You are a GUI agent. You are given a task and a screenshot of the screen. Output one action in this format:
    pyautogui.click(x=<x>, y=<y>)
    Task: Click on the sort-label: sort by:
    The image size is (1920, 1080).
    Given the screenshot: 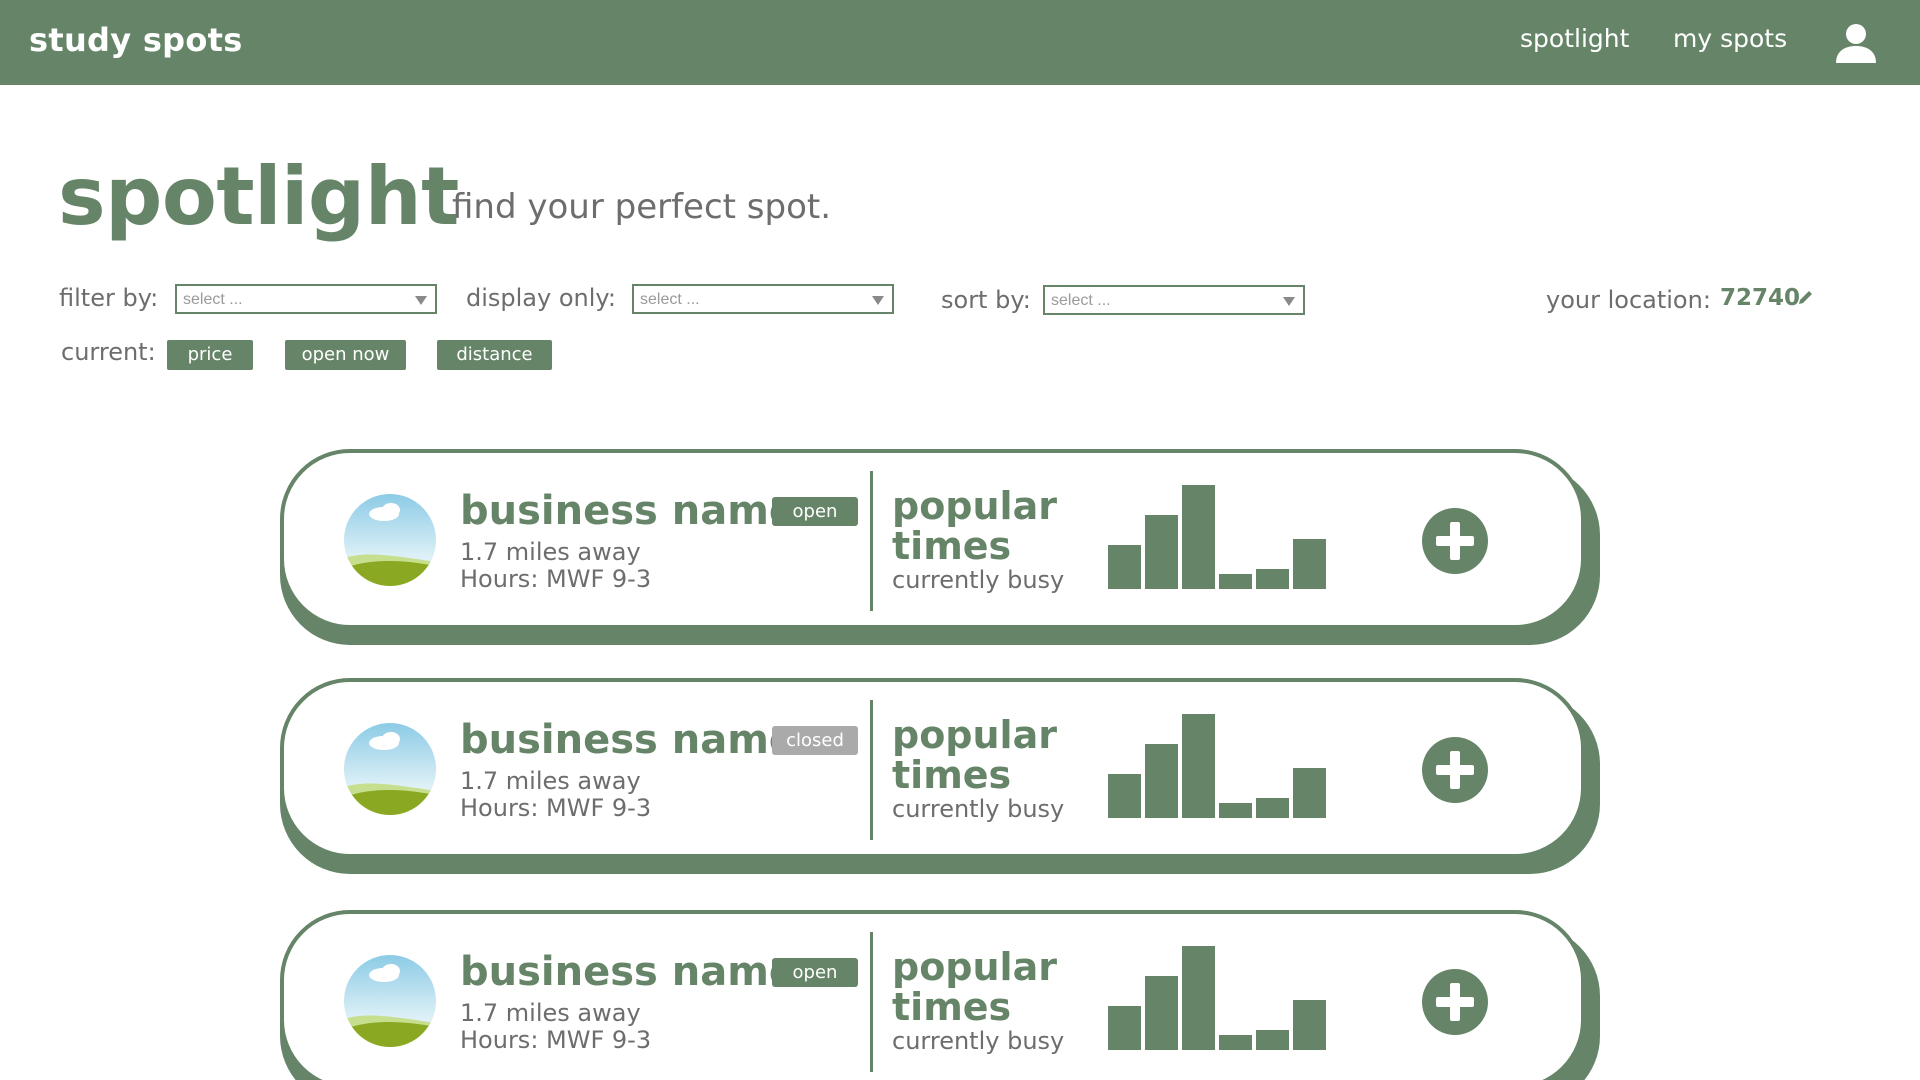 What is the action you would take?
    pyautogui.click(x=986, y=300)
    